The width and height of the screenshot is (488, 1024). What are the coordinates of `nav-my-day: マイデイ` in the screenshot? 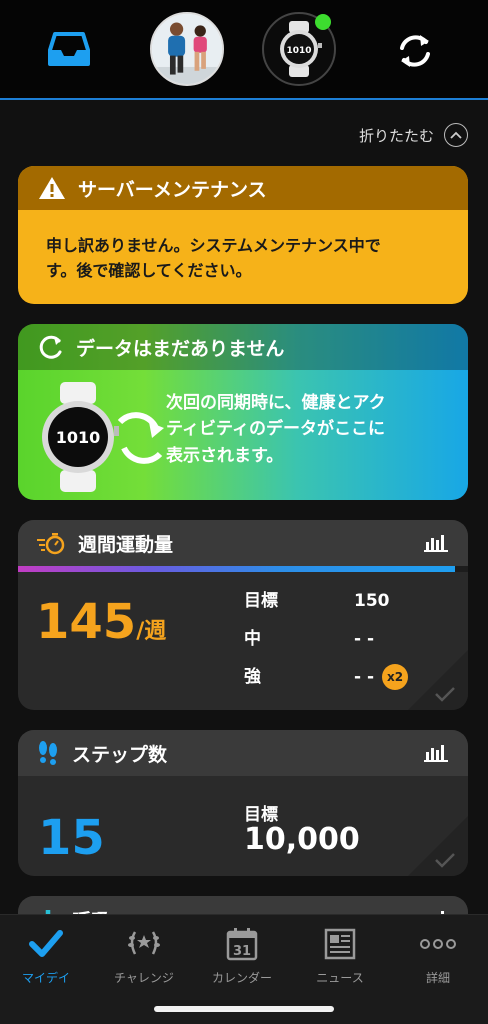 It's located at (46, 955).